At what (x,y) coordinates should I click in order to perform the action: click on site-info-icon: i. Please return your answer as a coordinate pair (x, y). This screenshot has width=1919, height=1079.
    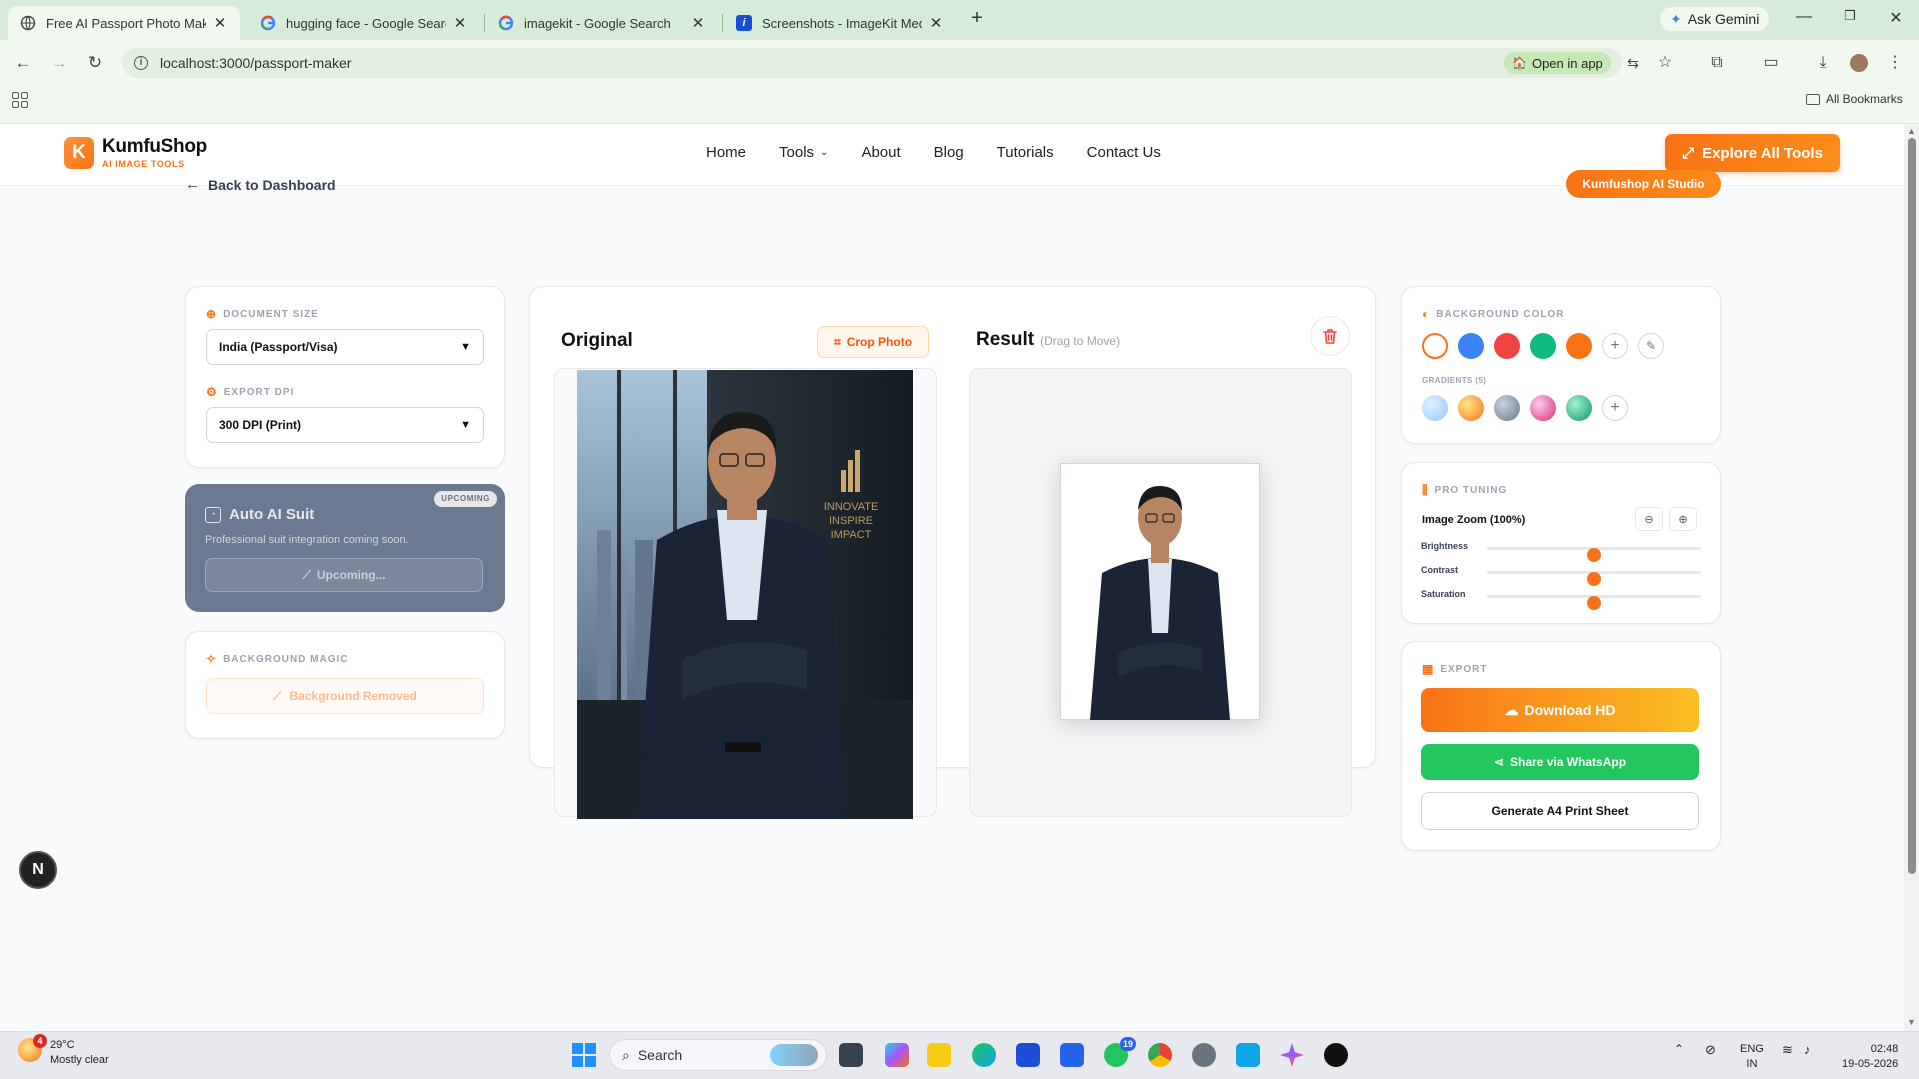
    Looking at the image, I should click on (141, 63).